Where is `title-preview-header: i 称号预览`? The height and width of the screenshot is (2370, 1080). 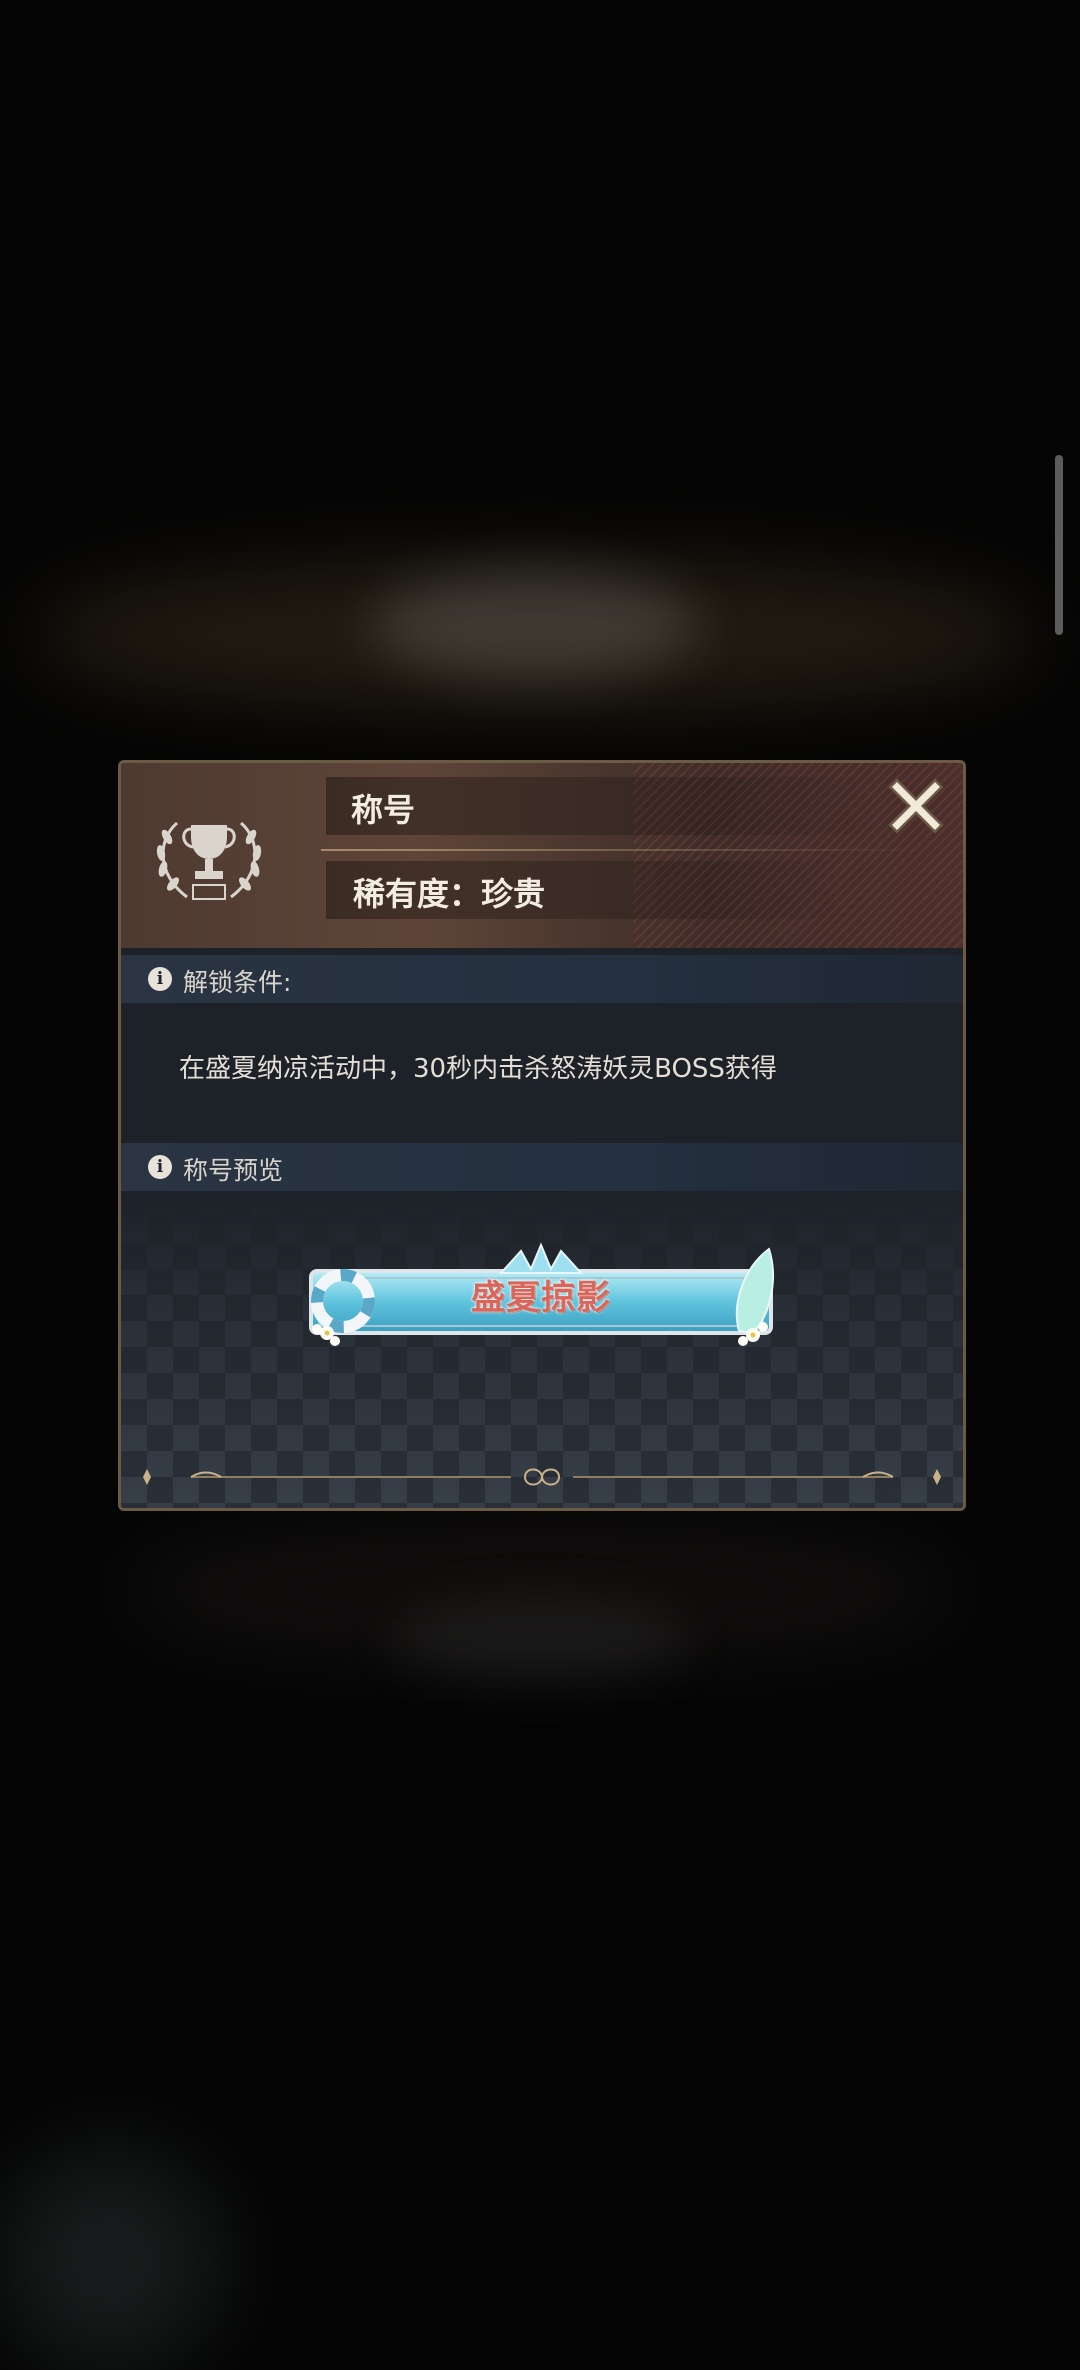
title-preview-header: i 称号预览 is located at coordinates (542, 1167).